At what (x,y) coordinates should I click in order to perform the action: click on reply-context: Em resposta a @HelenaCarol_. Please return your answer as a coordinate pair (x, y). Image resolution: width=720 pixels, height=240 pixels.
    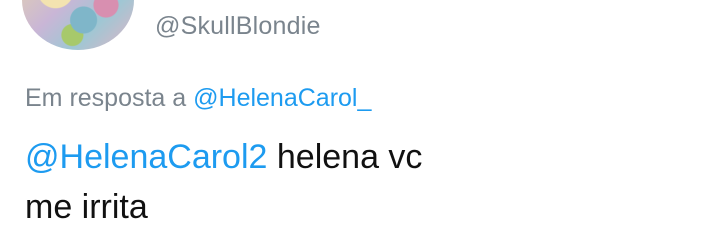
    Looking at the image, I should click on (198, 98).